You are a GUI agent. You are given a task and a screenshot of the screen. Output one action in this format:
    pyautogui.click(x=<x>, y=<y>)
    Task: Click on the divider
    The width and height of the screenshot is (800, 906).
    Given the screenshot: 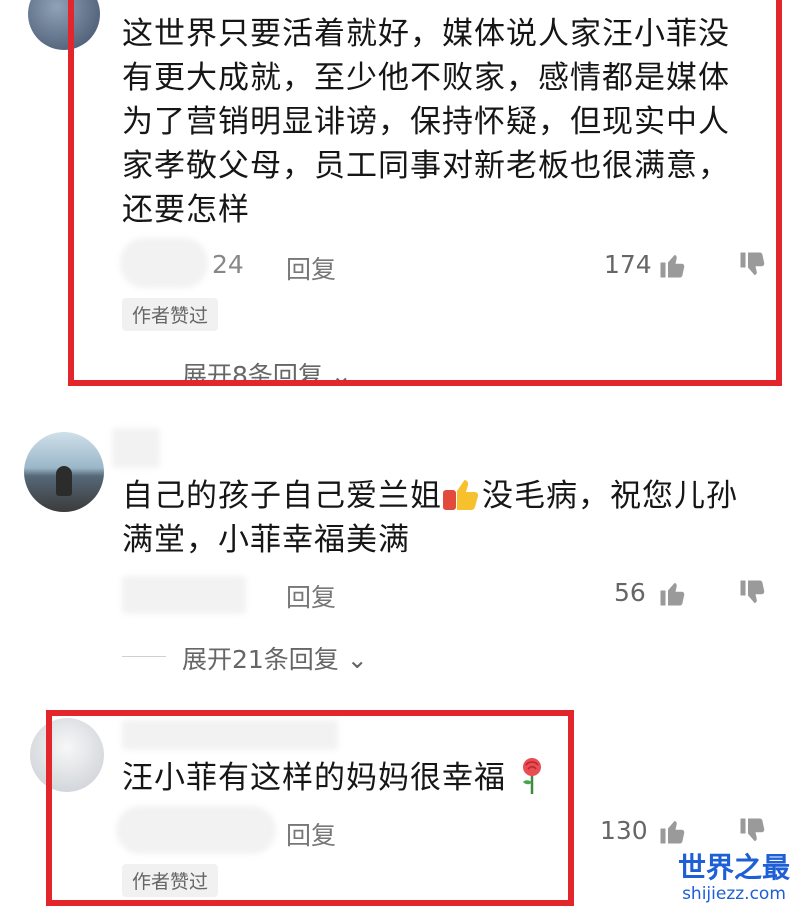 What is the action you would take?
    pyautogui.click(x=144, y=656)
    